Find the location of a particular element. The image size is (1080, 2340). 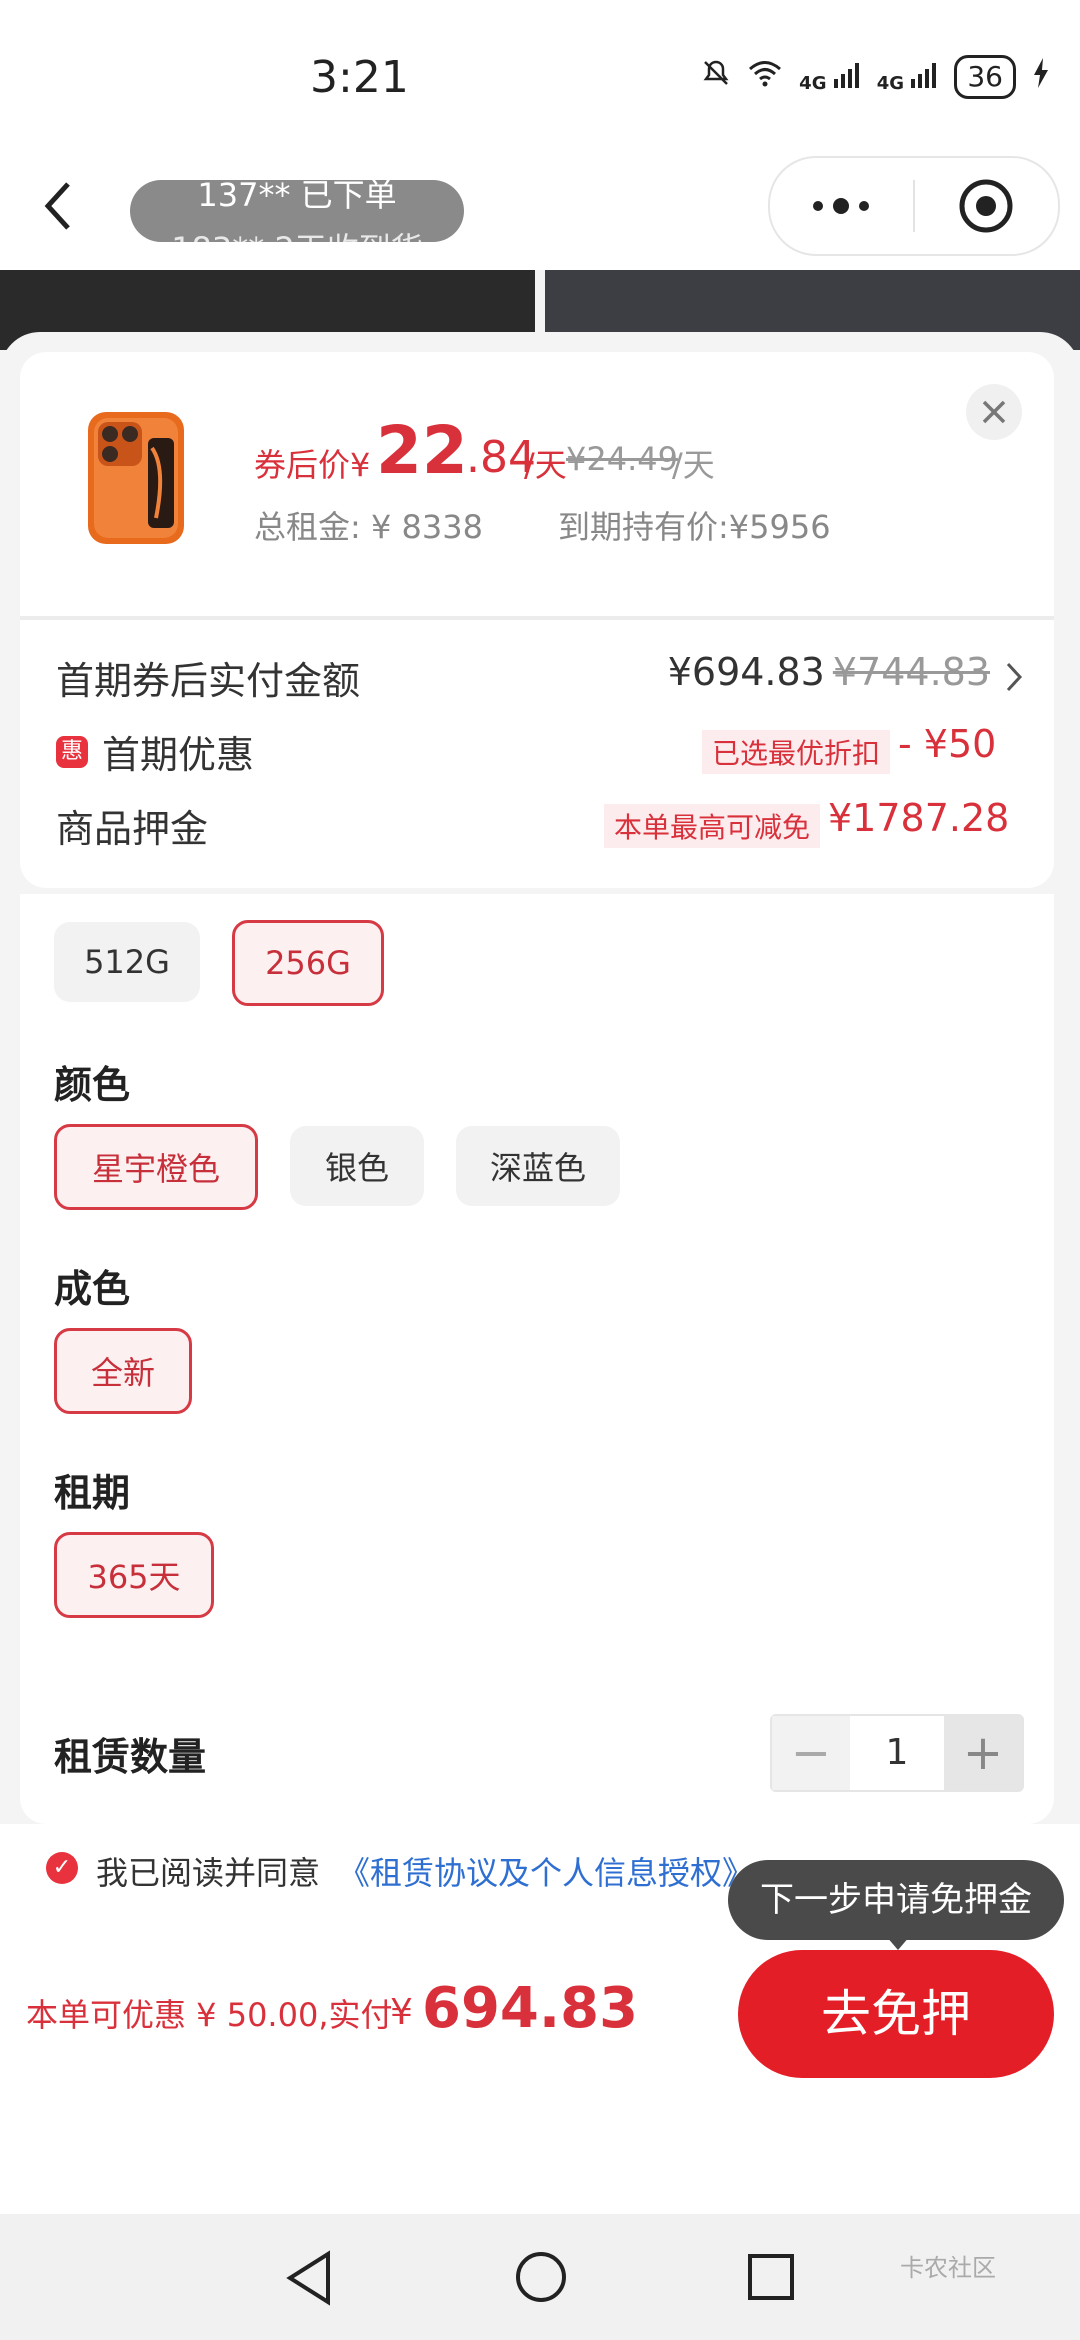

card-divider is located at coordinates (537, 618).